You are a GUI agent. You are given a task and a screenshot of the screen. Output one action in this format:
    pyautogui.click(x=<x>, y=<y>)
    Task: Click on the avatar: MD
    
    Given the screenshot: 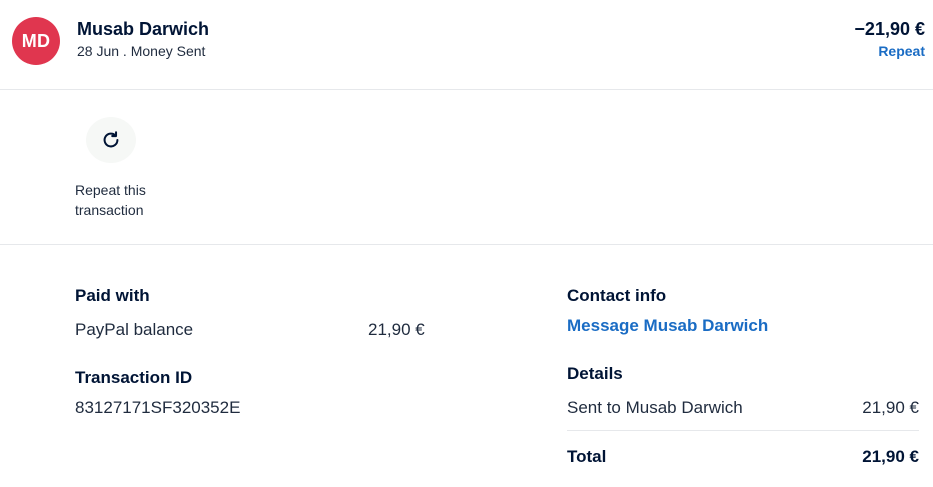 What is the action you would take?
    pyautogui.click(x=36, y=41)
    